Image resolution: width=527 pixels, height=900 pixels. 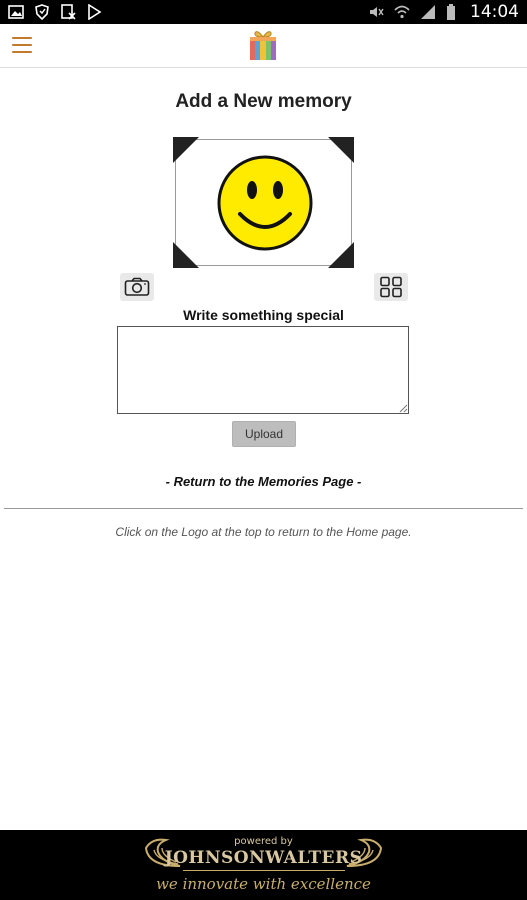 I want to click on wifi-icon, so click(x=402, y=12).